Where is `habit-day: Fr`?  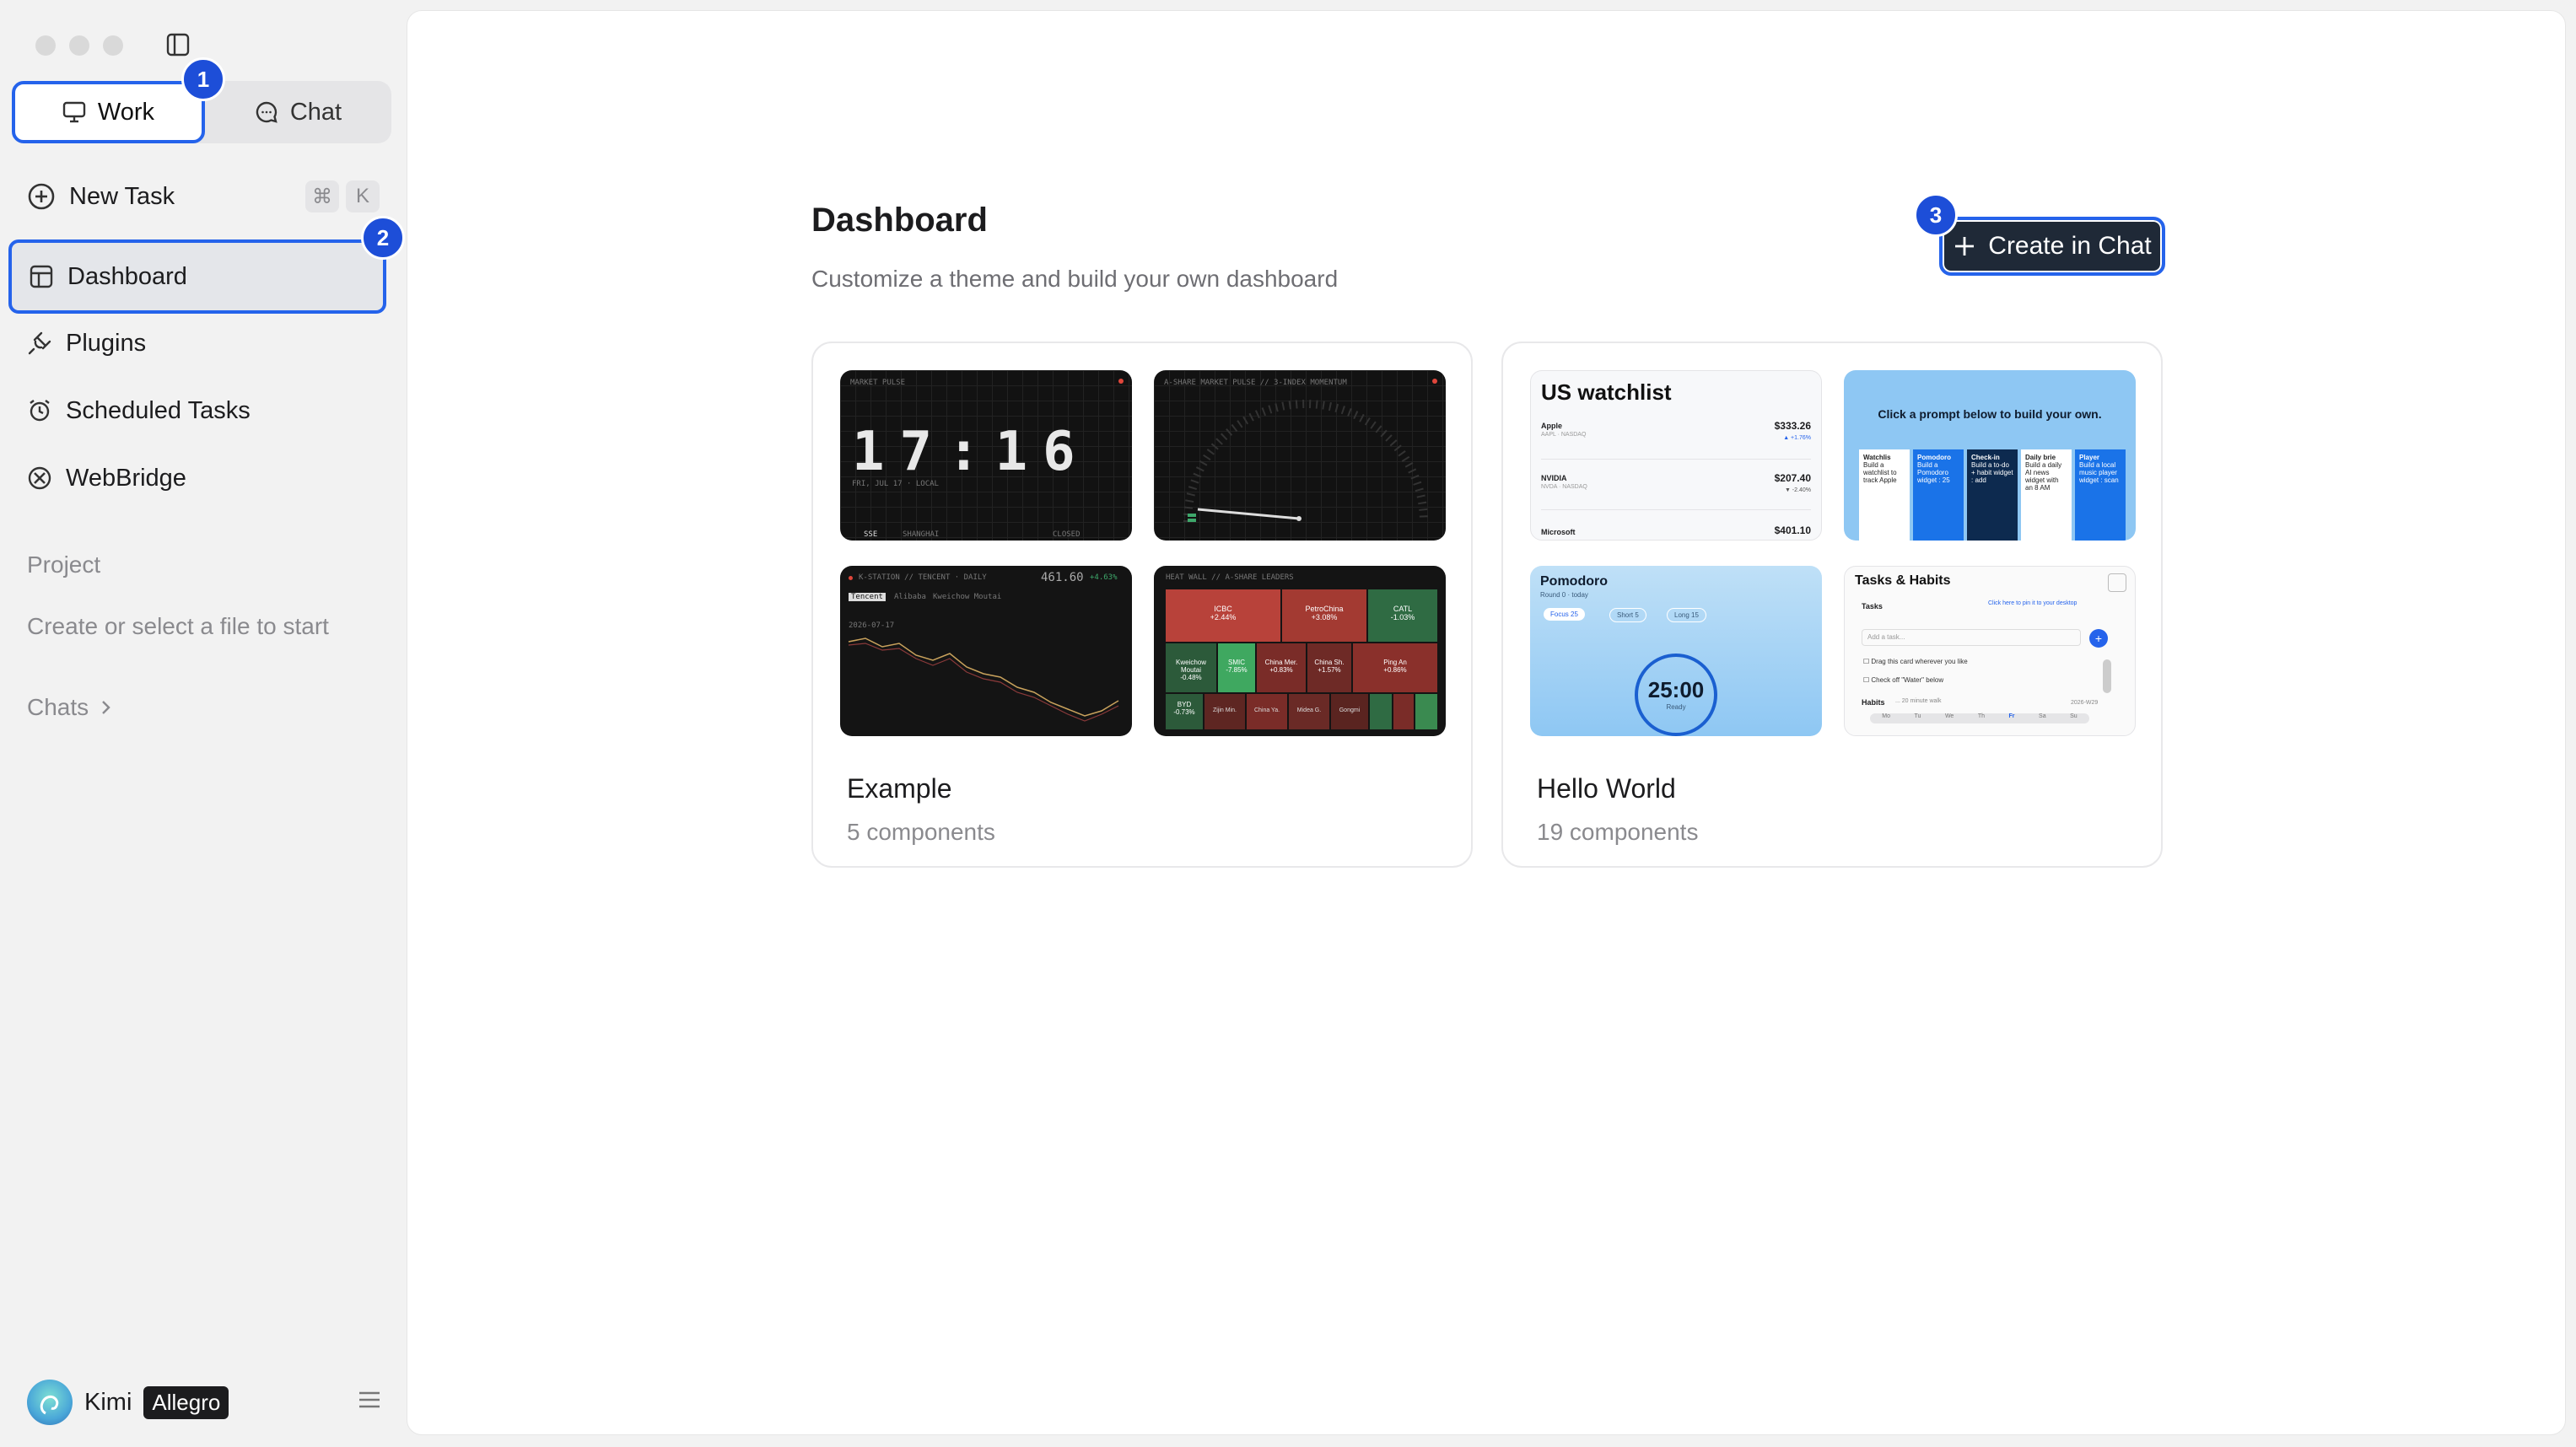
habit-day: Fr is located at coordinates (2011, 716).